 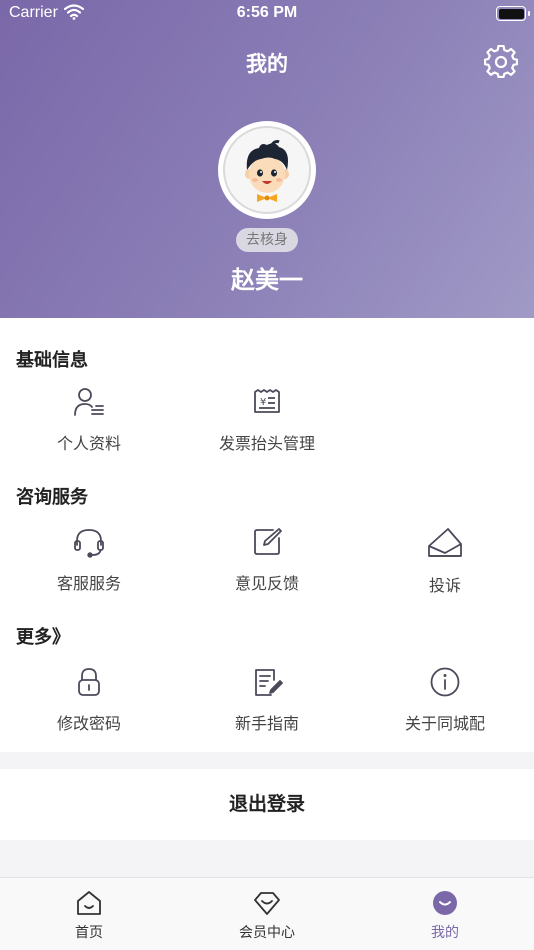 I want to click on feedback-item: 意见反馈, so click(x=267, y=560).